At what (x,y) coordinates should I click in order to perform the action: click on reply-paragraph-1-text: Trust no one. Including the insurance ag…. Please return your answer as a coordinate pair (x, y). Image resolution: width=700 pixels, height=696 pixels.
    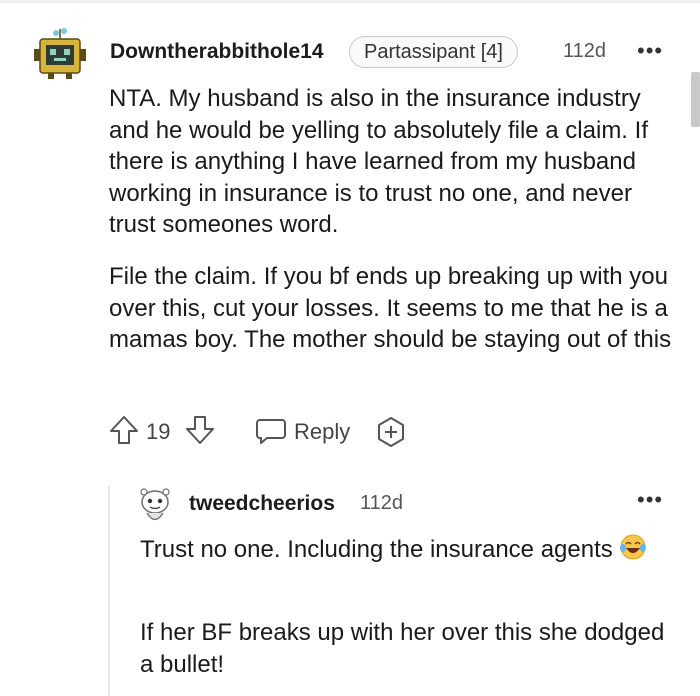
    Looking at the image, I should click on (376, 549).